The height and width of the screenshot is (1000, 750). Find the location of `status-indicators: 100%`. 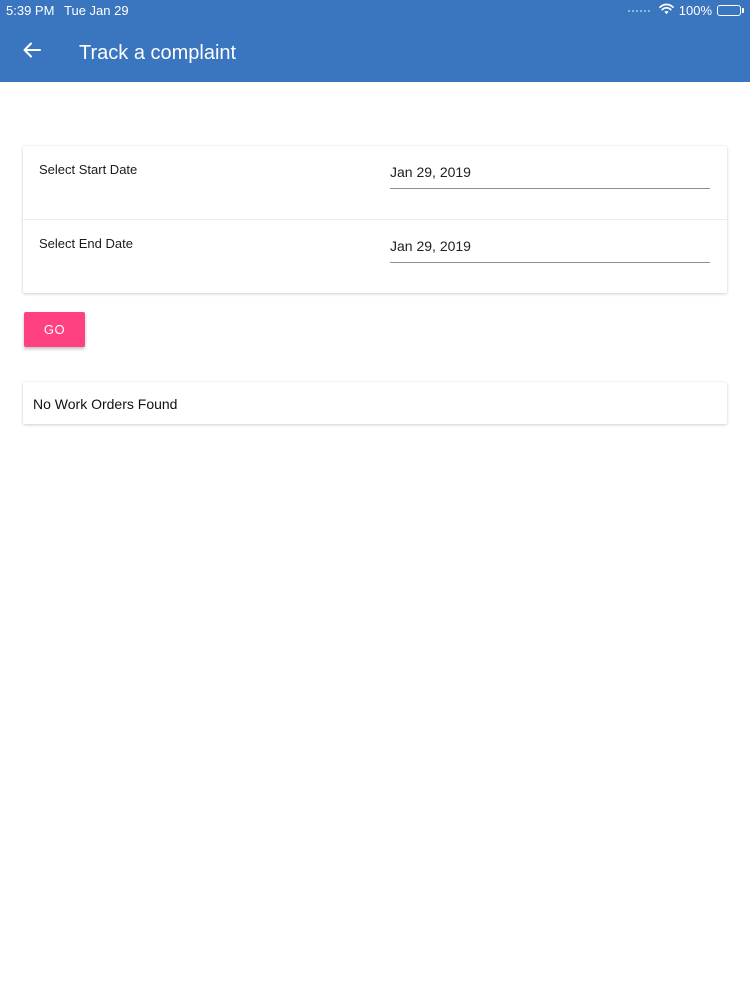

status-indicators: 100% is located at coordinates (685, 10).